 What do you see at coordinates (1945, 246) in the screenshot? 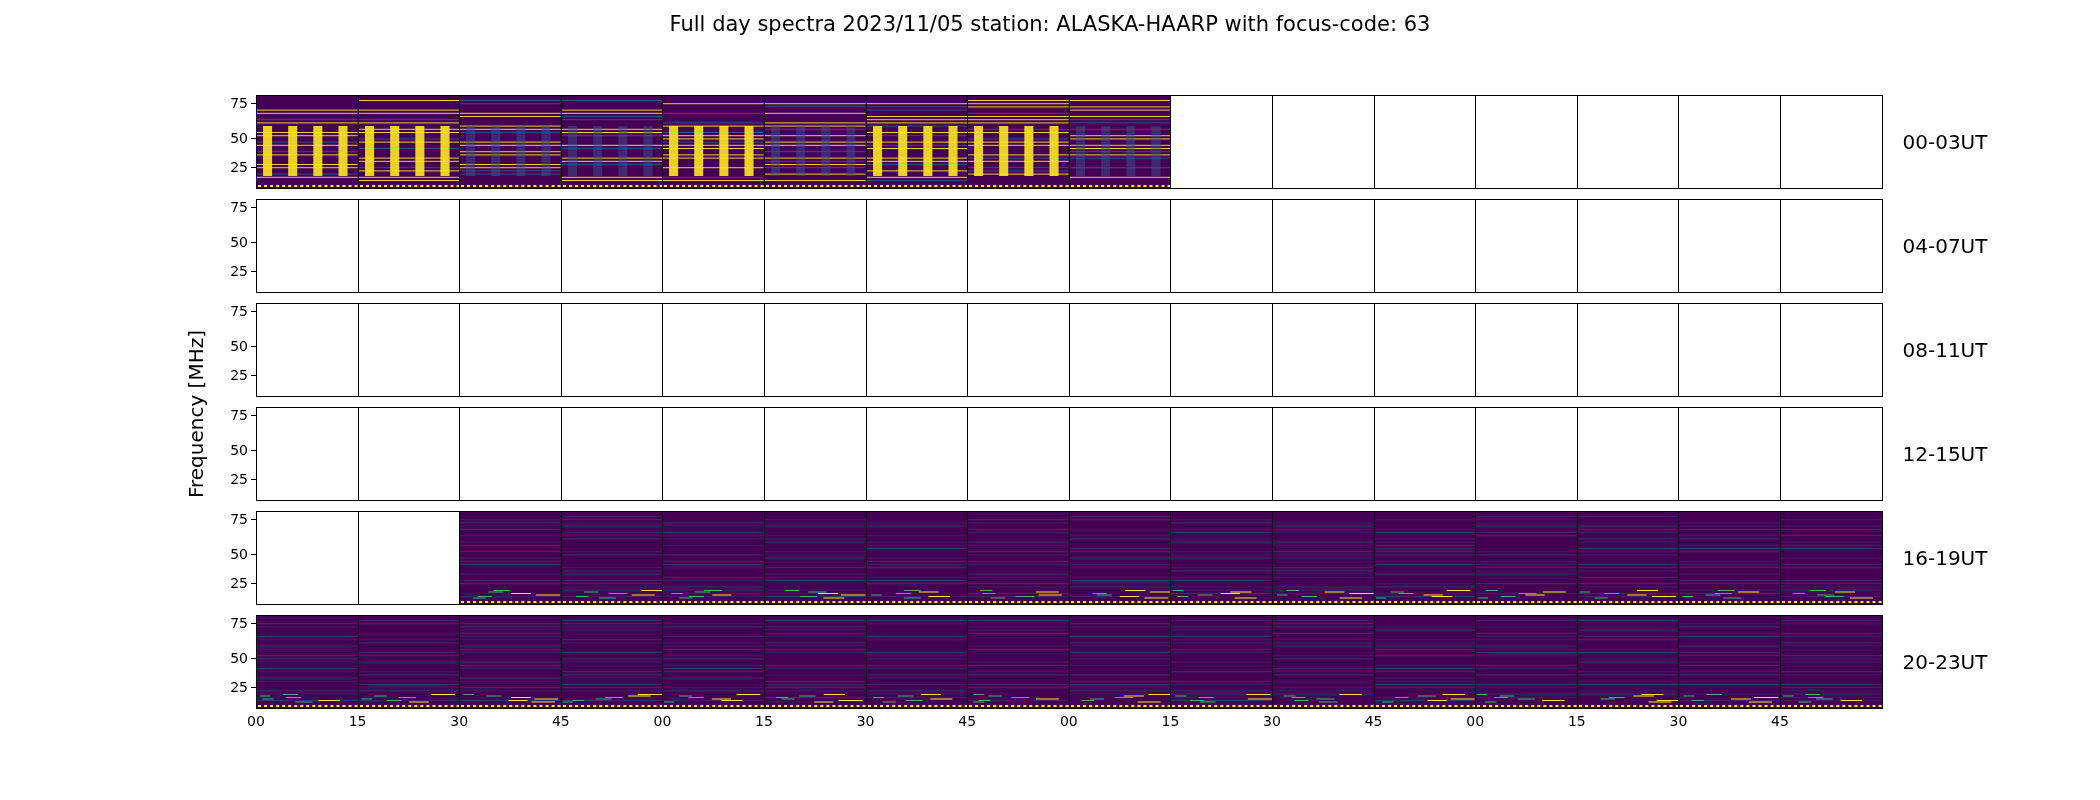
I see `row-label: 04-07UT` at bounding box center [1945, 246].